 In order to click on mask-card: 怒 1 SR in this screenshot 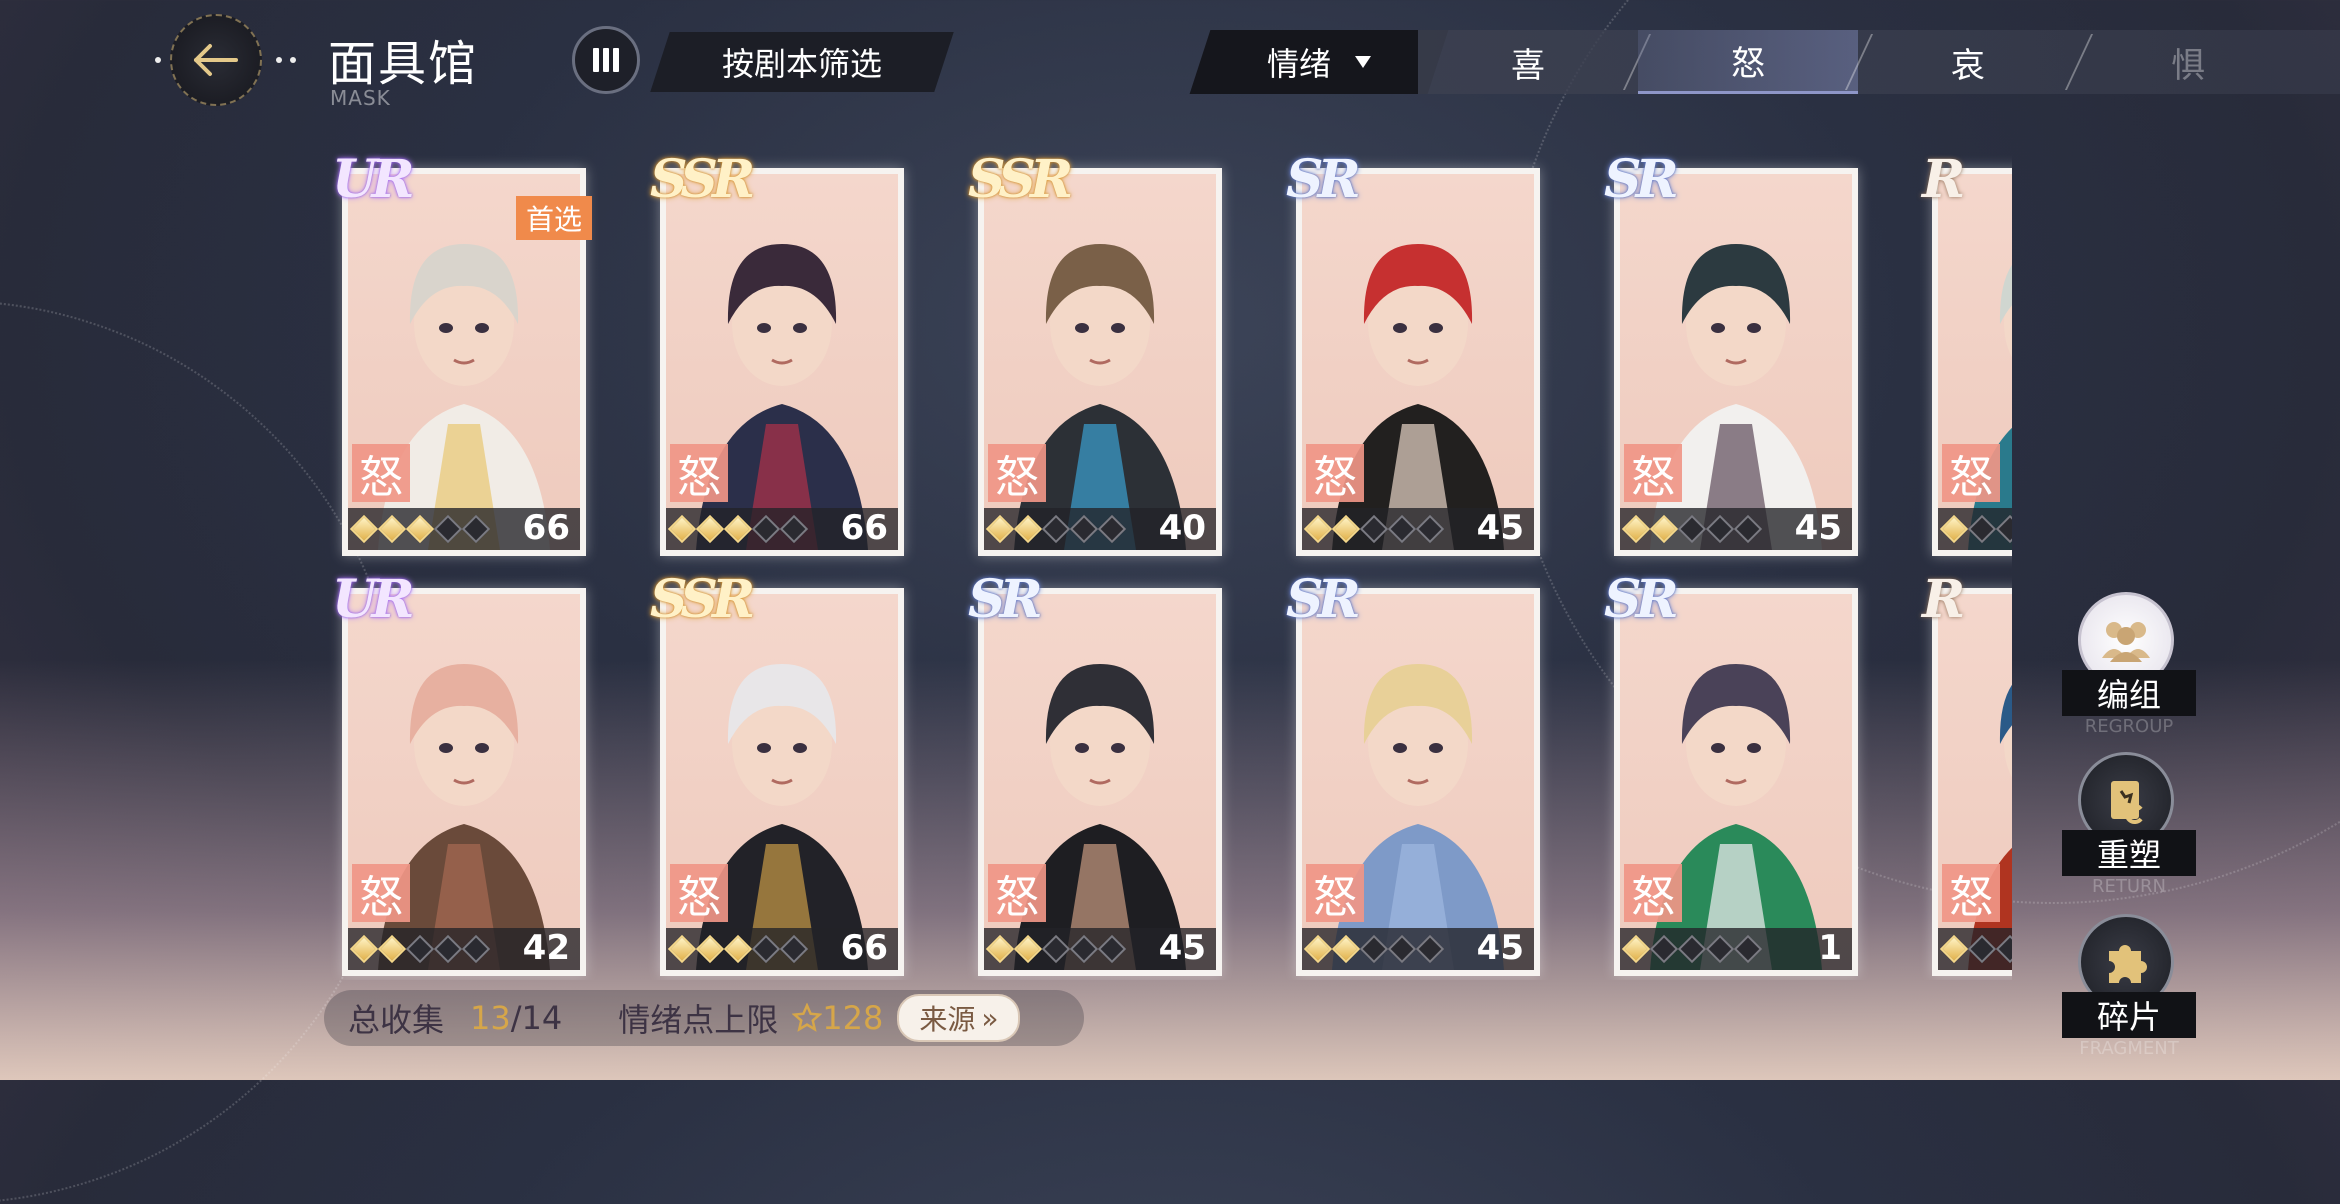, I will do `click(1731, 775)`.